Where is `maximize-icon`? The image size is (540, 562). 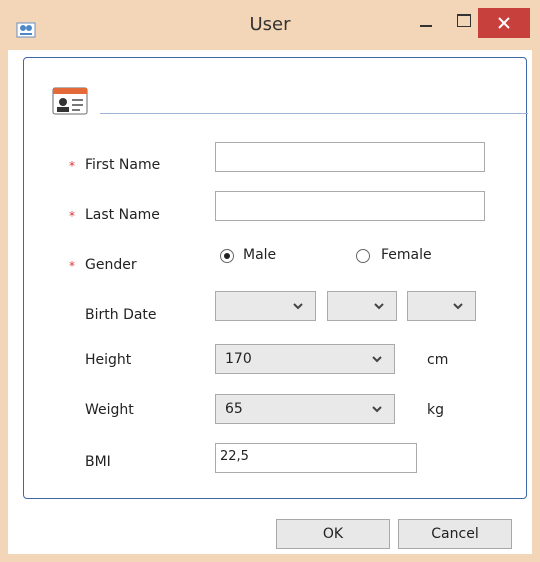
maximize-icon is located at coordinates (464, 23).